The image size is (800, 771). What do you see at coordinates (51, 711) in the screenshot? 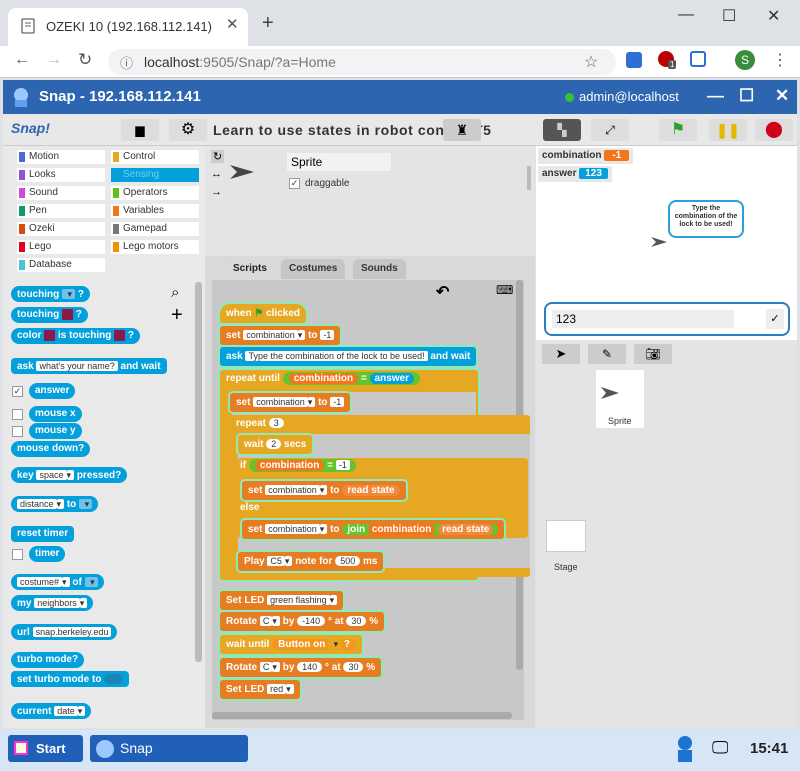
I see `palette-block-current: current date ▾` at bounding box center [51, 711].